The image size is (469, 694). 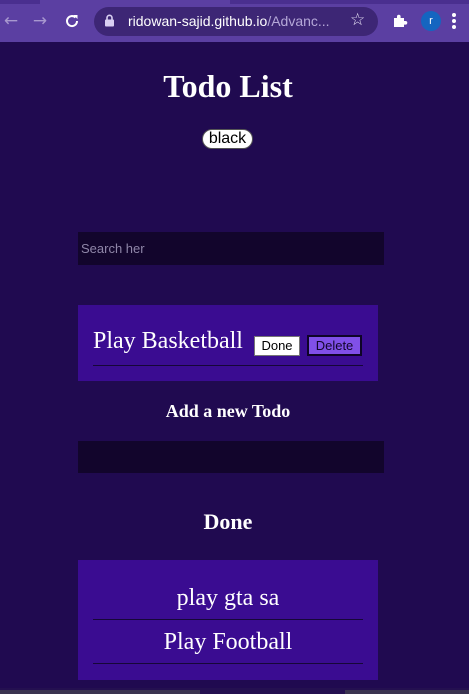 I want to click on profile-initial: r, so click(x=431, y=21).